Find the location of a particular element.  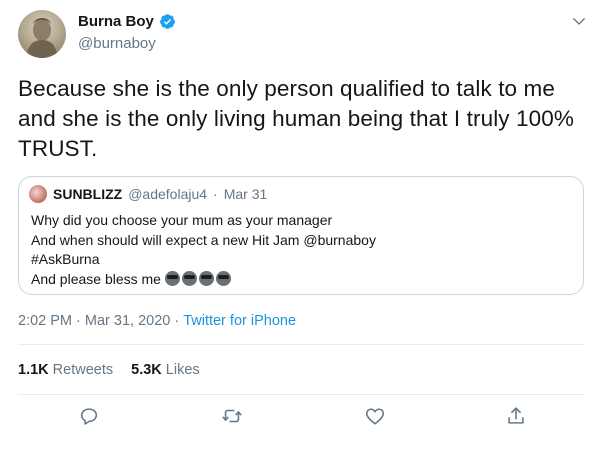

quoted-text-line: #AskBurna is located at coordinates (65, 259).